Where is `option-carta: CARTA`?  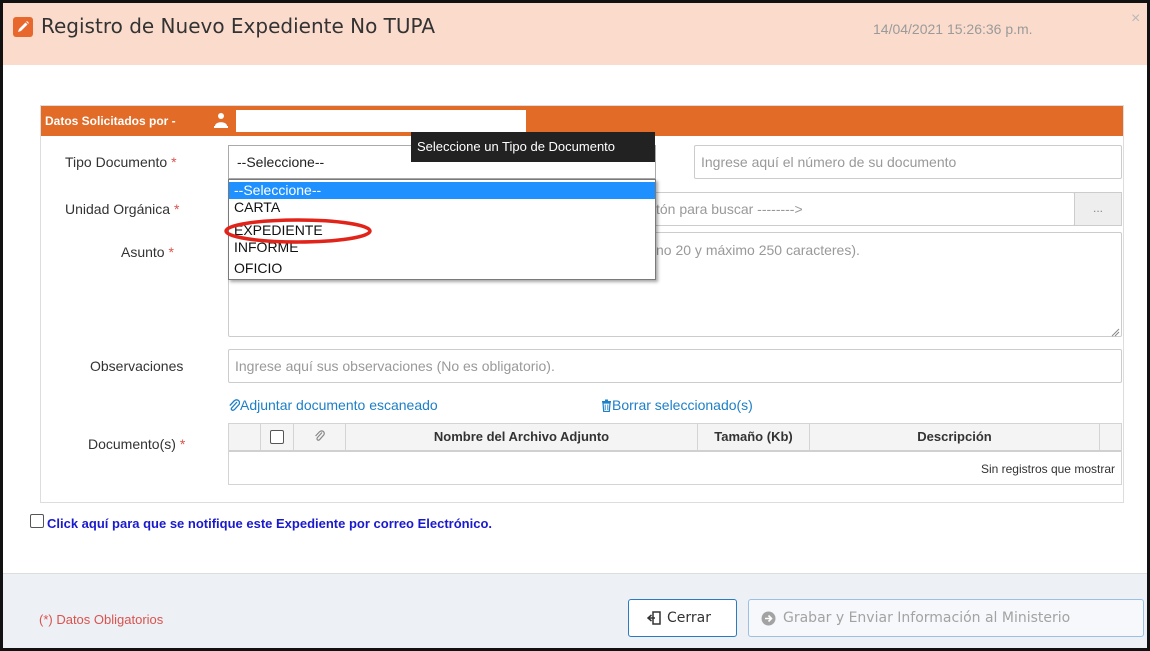
option-carta: CARTA is located at coordinates (442, 207).